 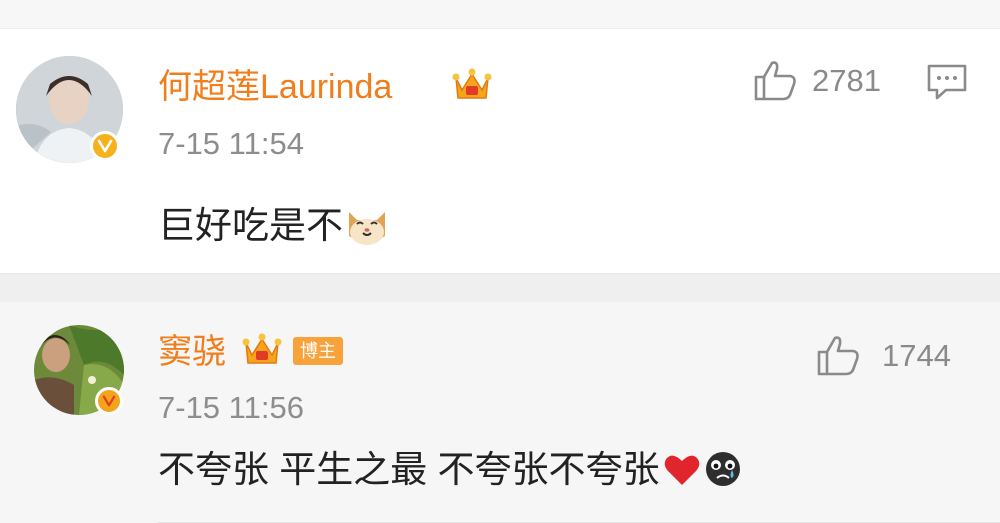 I want to click on like-count: 2781, so click(x=846, y=80).